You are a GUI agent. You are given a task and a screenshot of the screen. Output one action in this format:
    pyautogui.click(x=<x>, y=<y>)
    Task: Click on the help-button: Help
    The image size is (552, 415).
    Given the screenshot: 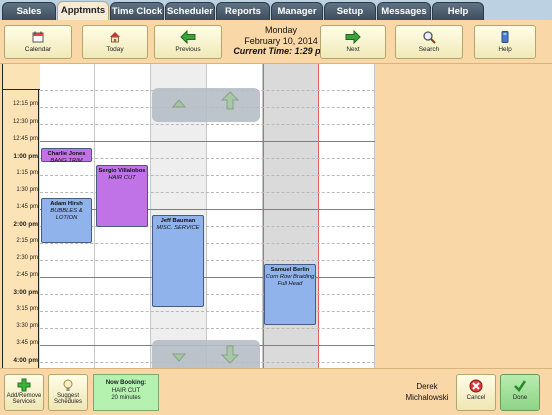 What is the action you would take?
    pyautogui.click(x=505, y=42)
    